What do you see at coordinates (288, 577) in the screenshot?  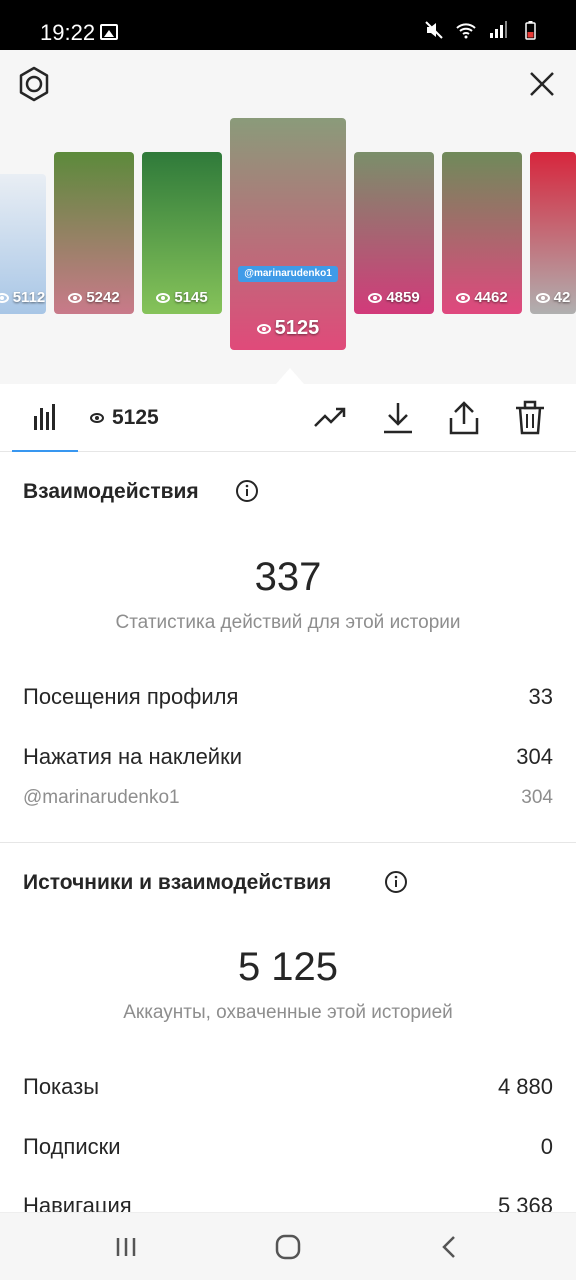 I see `interactions-total: 337` at bounding box center [288, 577].